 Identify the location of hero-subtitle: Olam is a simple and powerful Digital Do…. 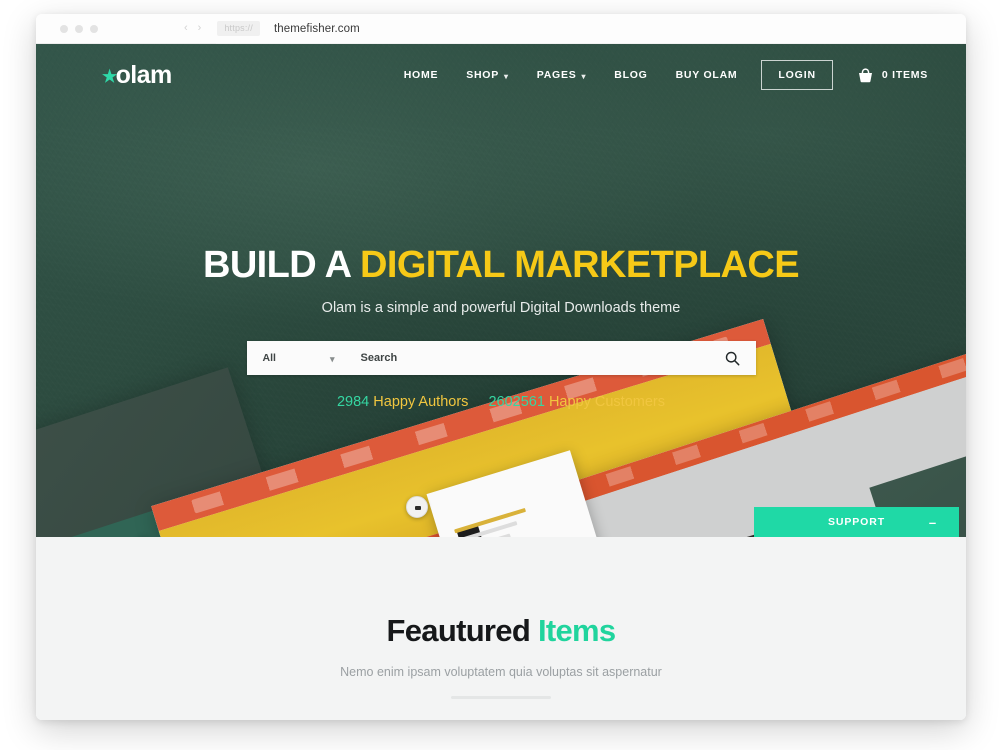
(501, 308).